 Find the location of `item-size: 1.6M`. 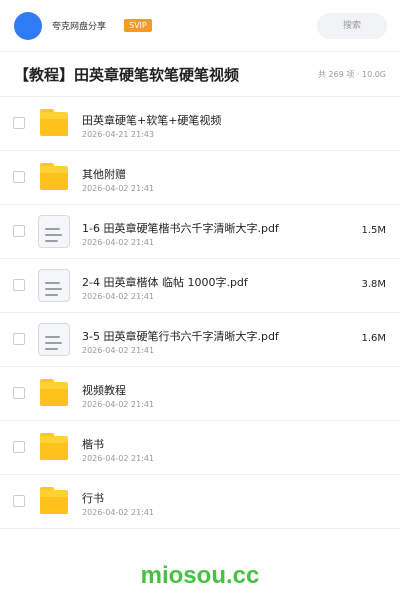

item-size: 1.6M is located at coordinates (373, 338).